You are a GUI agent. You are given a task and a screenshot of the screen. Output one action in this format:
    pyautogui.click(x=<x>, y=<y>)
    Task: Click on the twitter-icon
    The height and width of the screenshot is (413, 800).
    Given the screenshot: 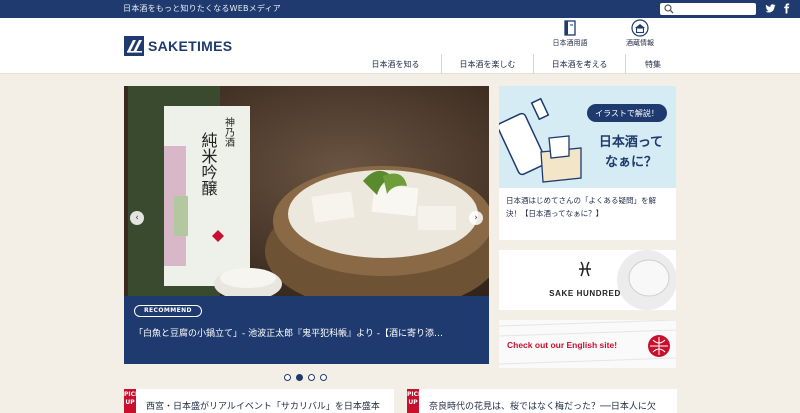 What is the action you would take?
    pyautogui.click(x=770, y=8)
    